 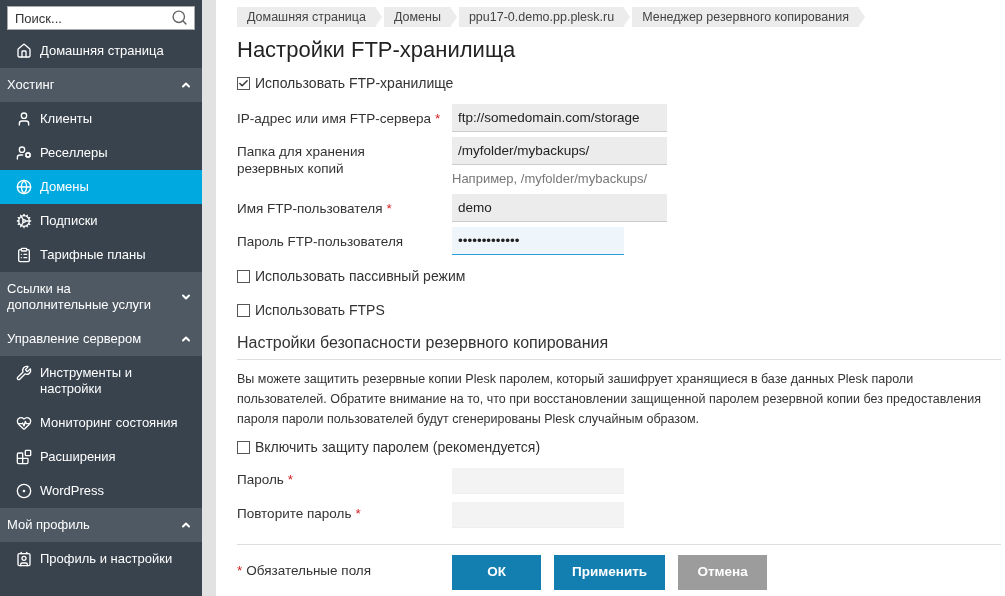 What do you see at coordinates (101, 491) in the screenshot?
I see `sidebar-item: WordPress` at bounding box center [101, 491].